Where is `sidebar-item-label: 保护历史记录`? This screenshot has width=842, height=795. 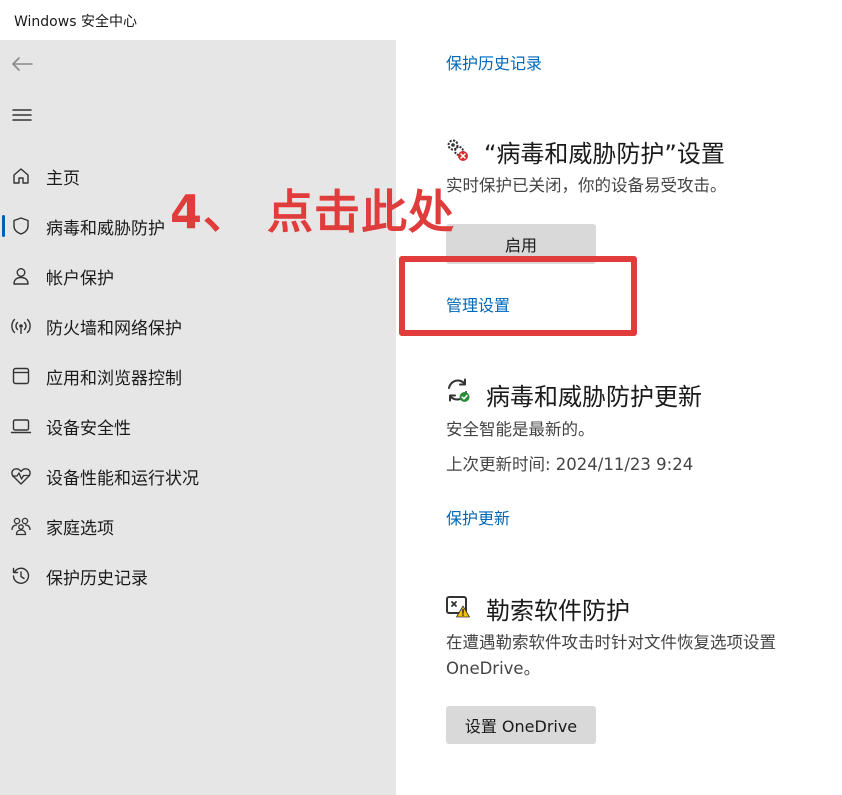
sidebar-item-label: 保护历史记录 is located at coordinates (97, 578).